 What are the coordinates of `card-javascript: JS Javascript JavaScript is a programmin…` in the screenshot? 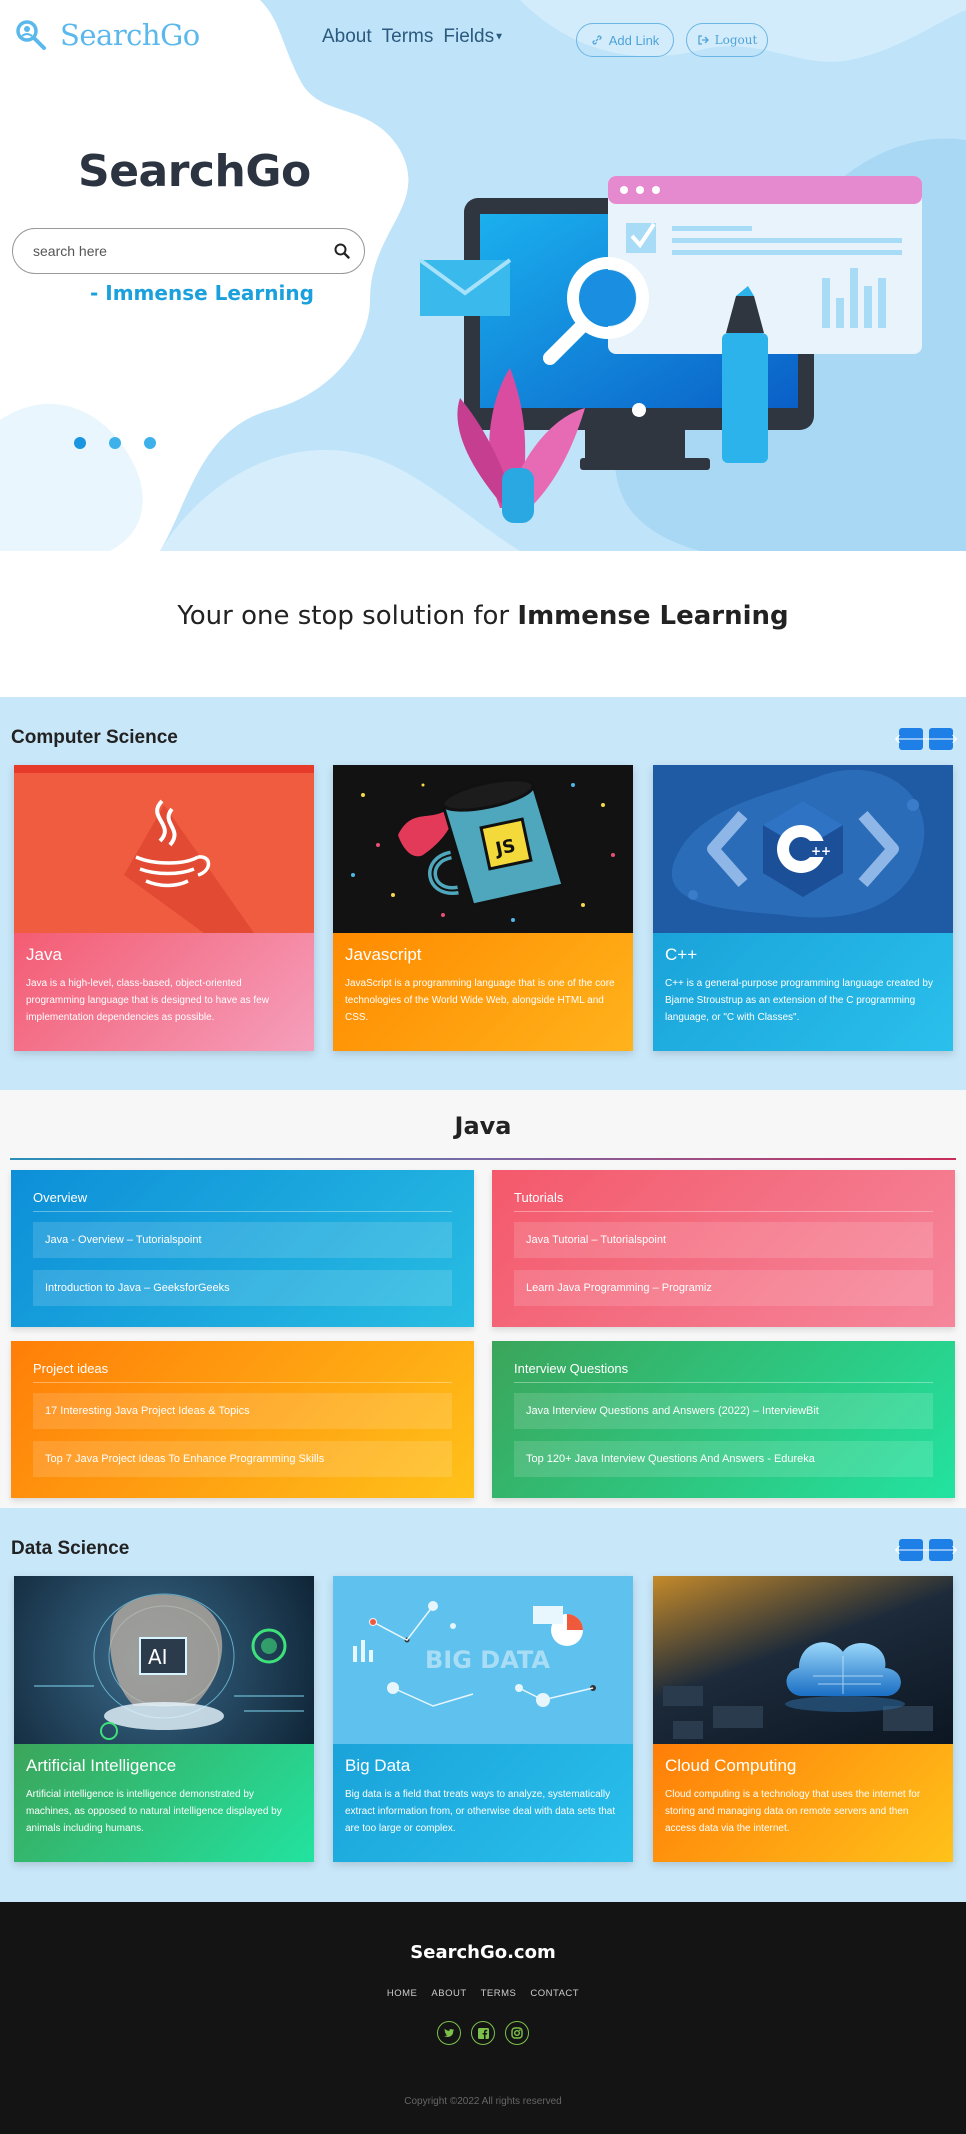 It's located at (483, 908).